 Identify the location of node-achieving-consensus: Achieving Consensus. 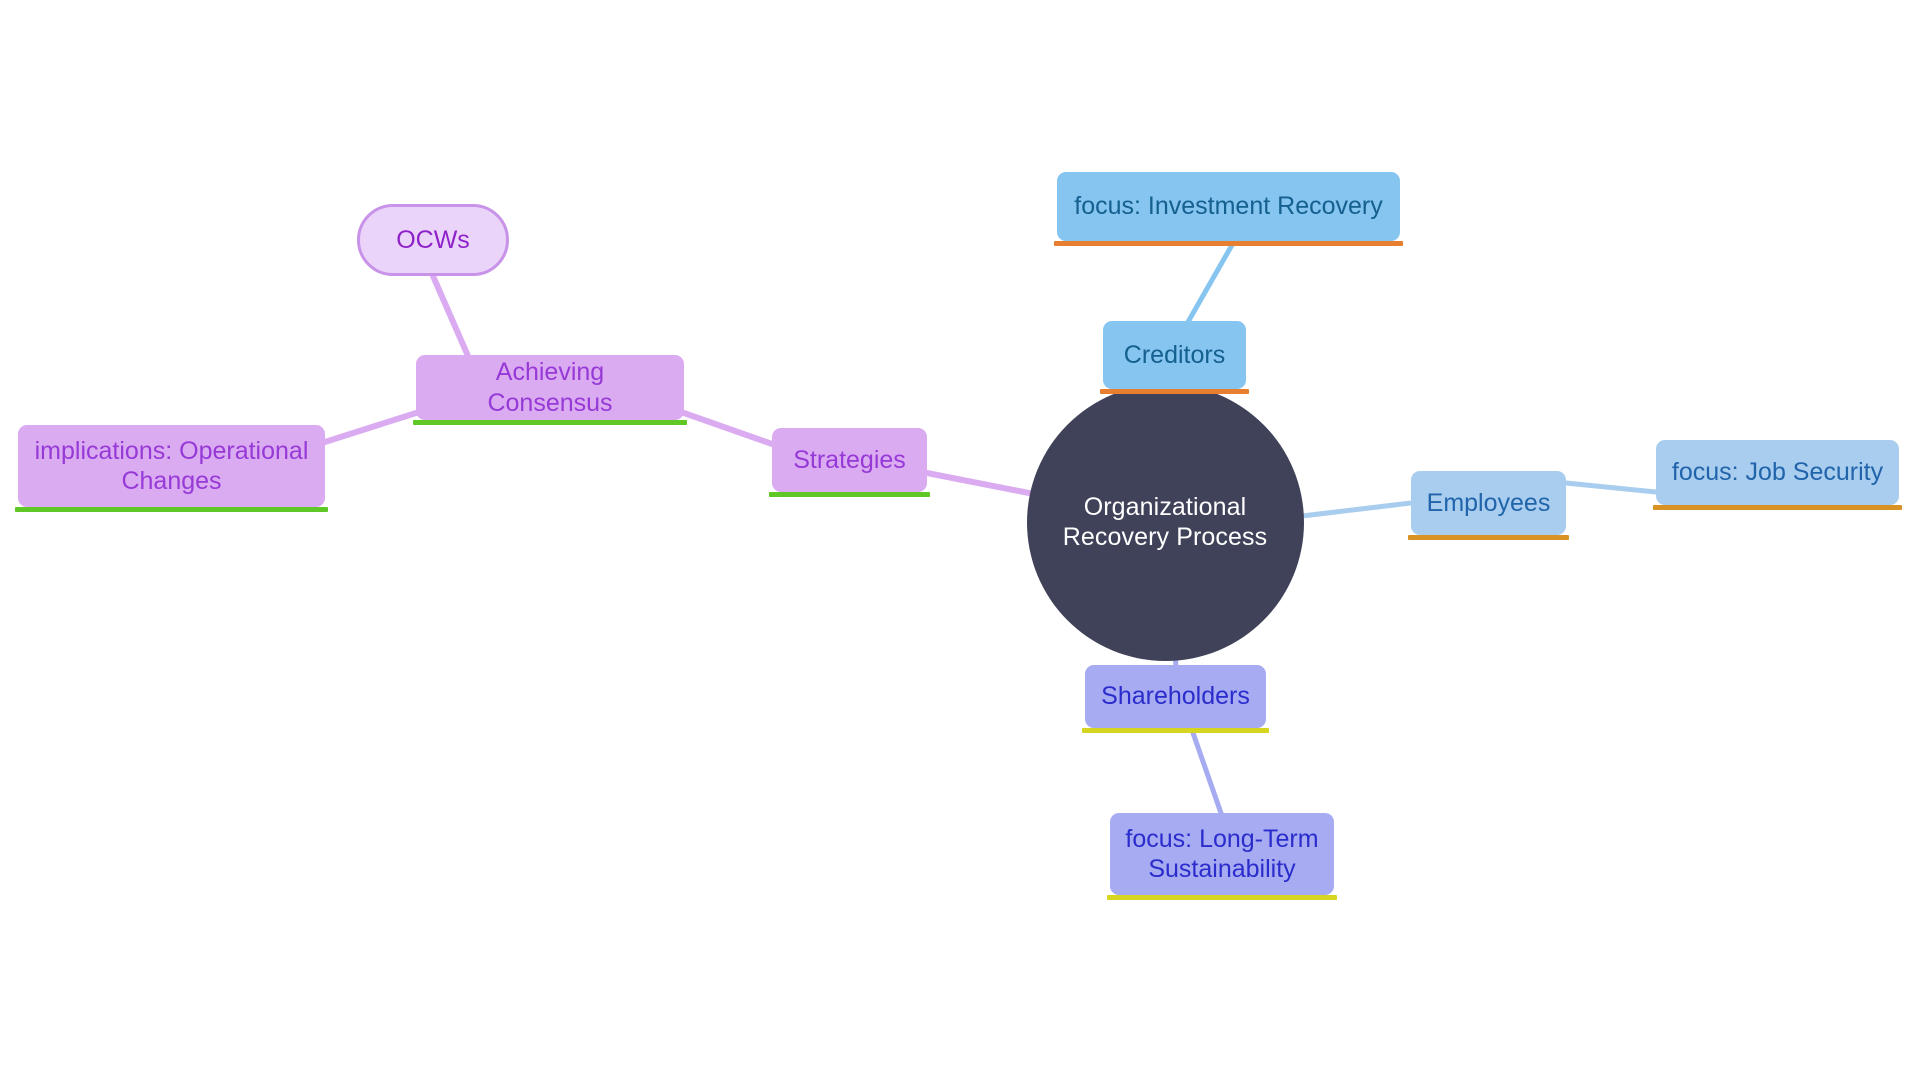
(550, 390).